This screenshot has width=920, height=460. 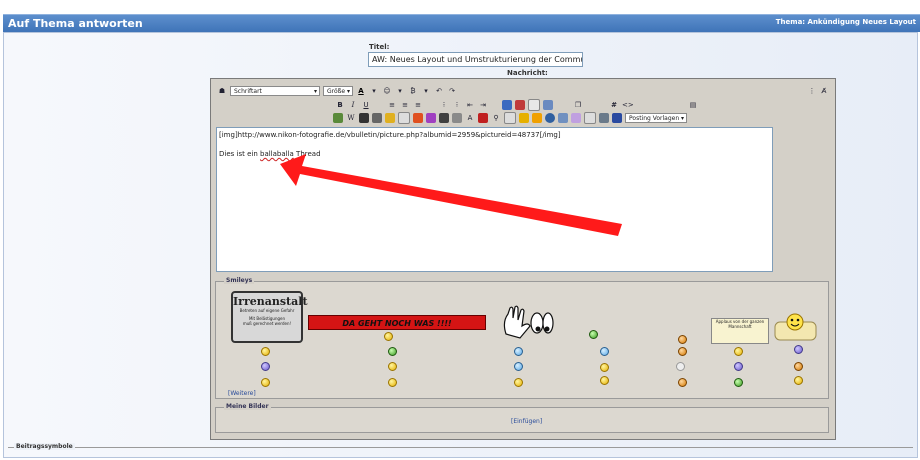 What do you see at coordinates (239, 280) in the screenshot?
I see `smilies-legend: Smileys` at bounding box center [239, 280].